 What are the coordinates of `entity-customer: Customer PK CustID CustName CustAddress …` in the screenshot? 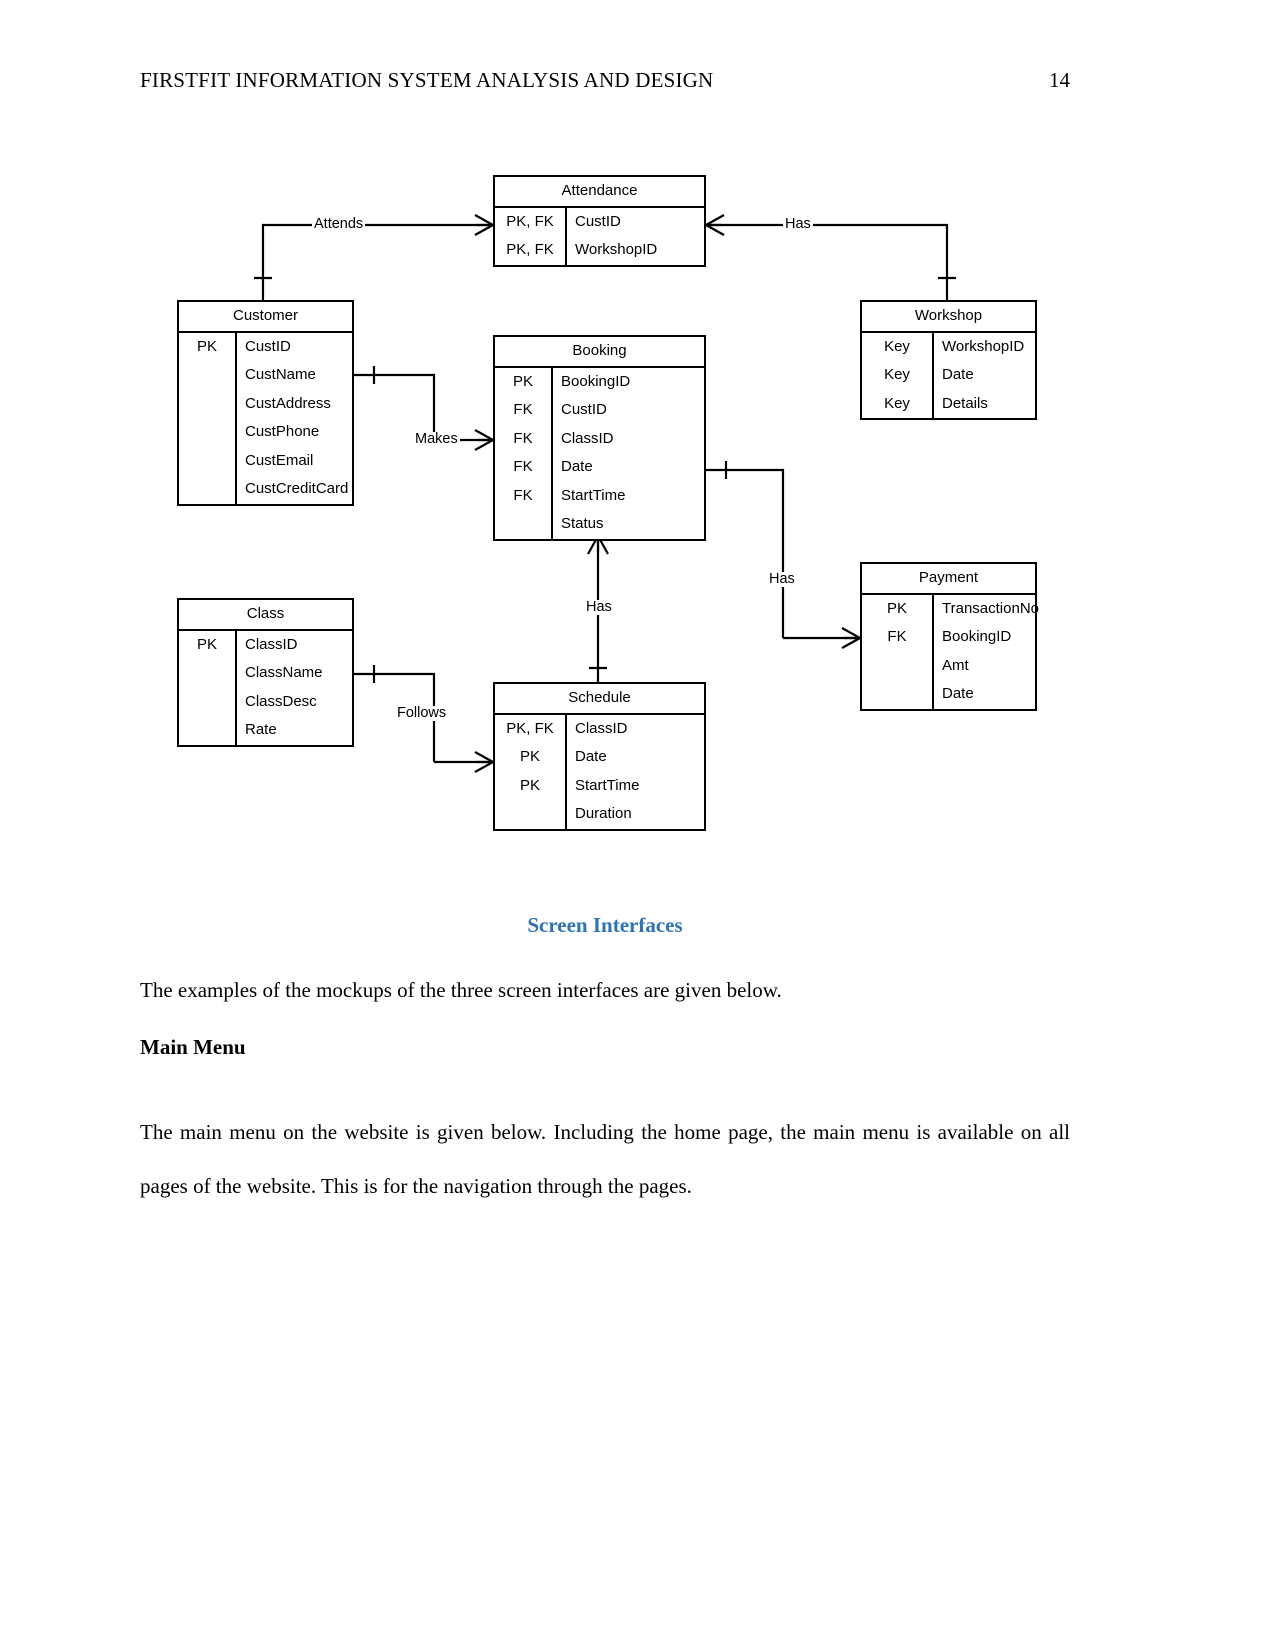 It's located at (265, 403).